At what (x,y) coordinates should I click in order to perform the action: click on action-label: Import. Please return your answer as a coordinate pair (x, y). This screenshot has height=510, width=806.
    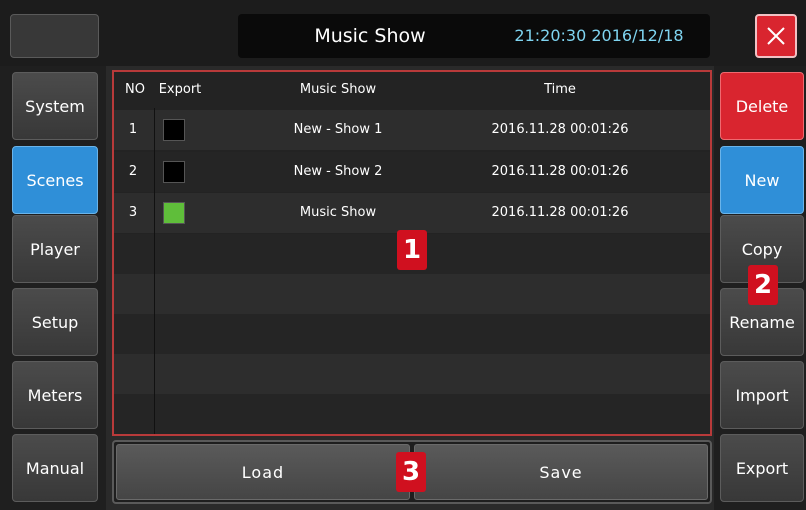
    Looking at the image, I should click on (762, 395).